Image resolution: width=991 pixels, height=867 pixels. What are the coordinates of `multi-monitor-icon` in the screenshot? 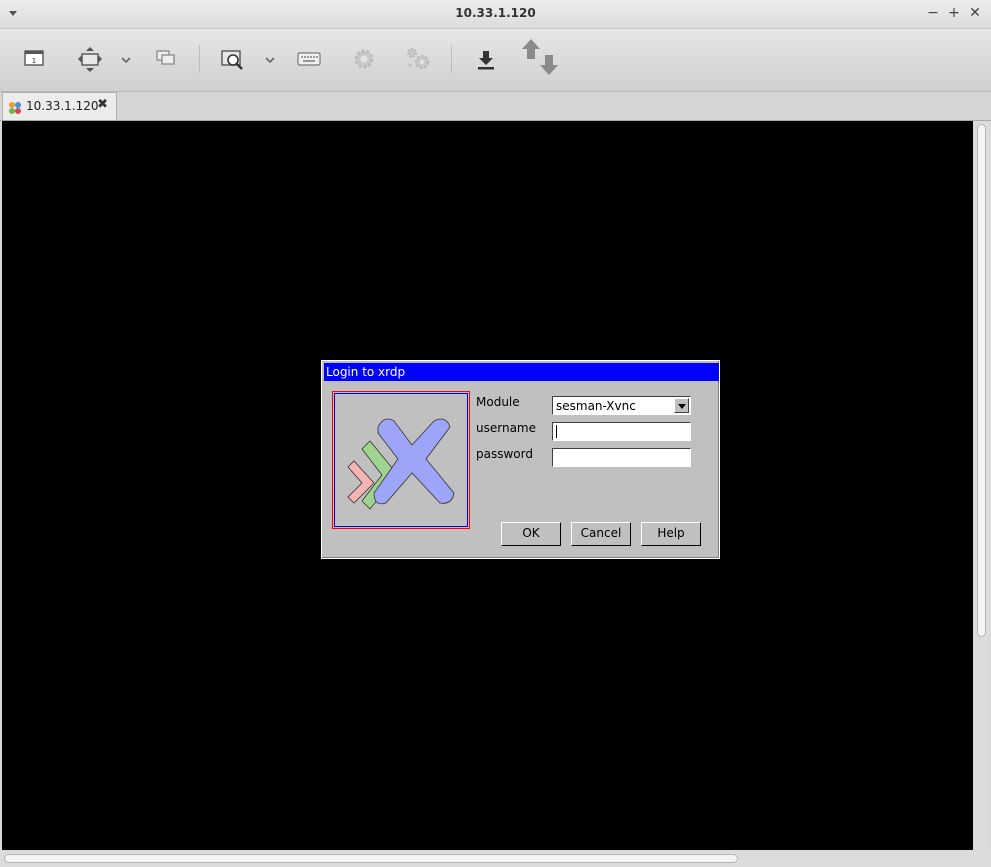 It's located at (166, 59).